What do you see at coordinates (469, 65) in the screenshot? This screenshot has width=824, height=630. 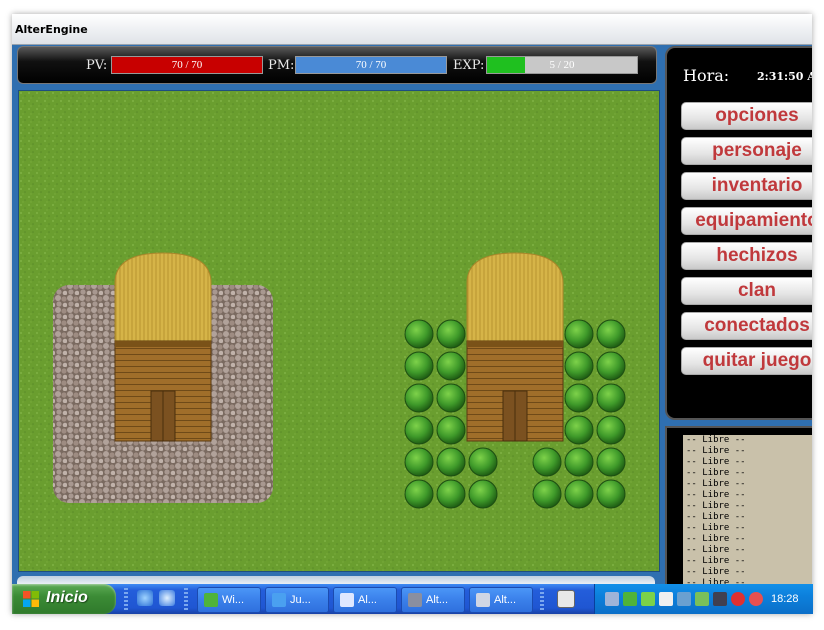 I see `exp-label: EXP:` at bounding box center [469, 65].